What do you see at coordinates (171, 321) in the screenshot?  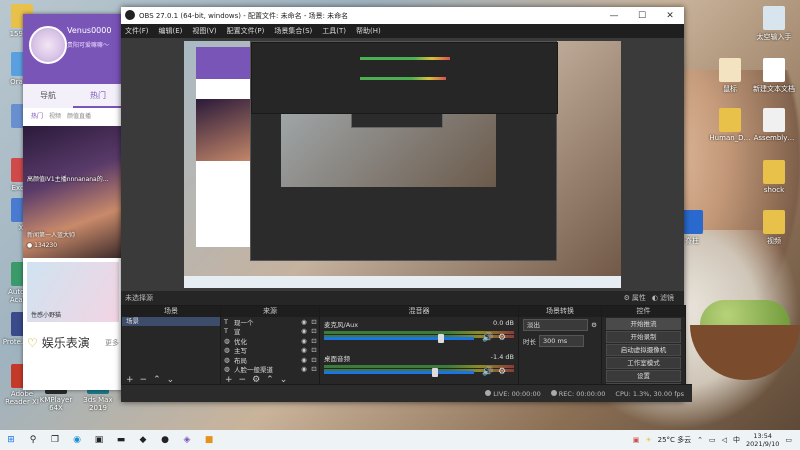 I see `scene-item: 场景` at bounding box center [171, 321].